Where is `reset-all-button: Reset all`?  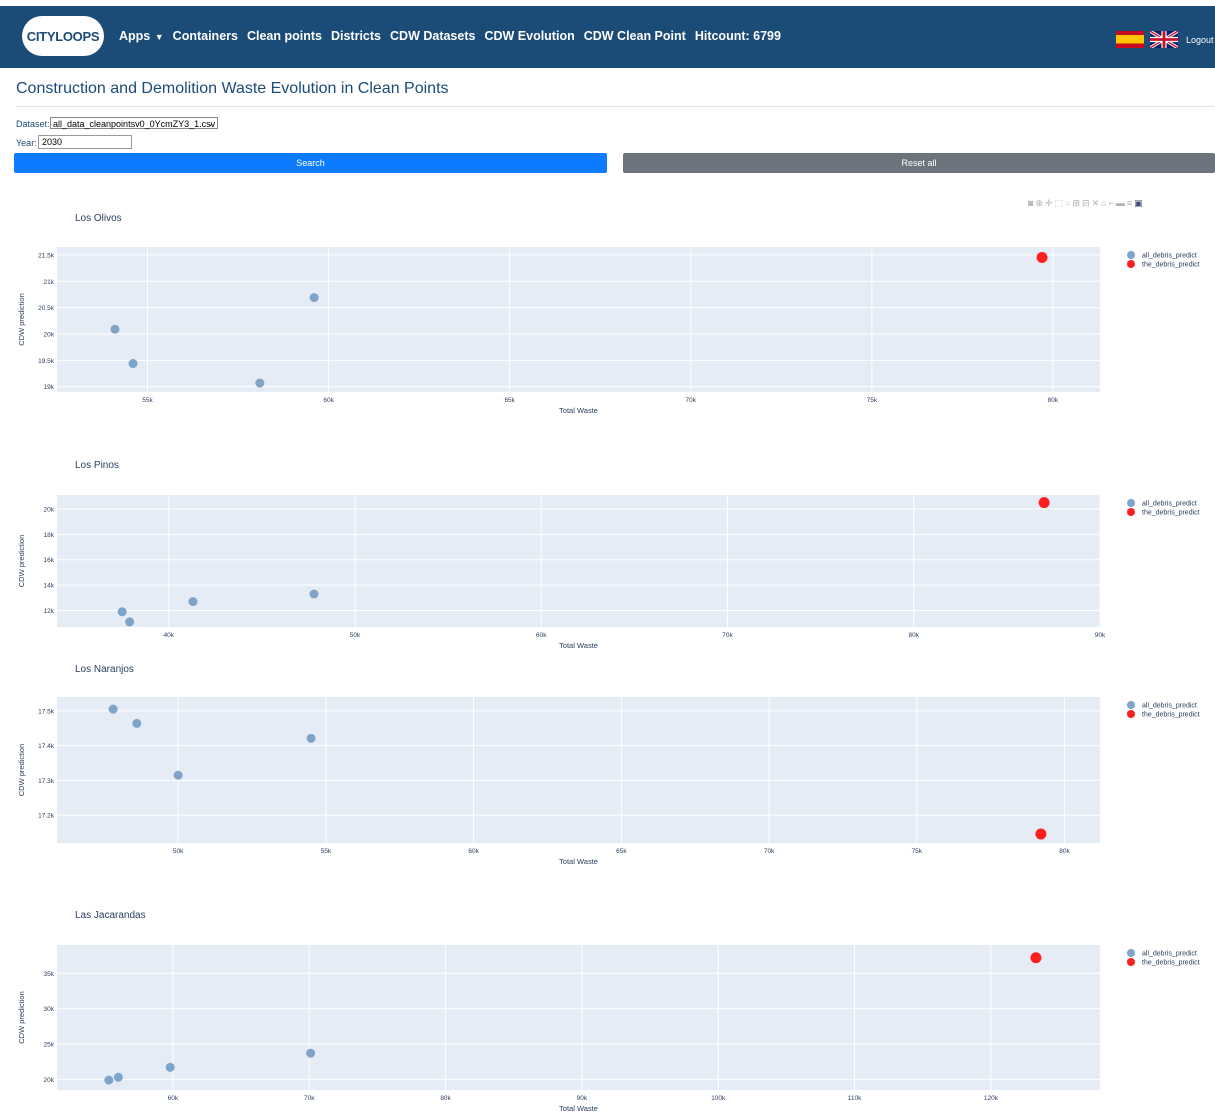
reset-all-button: Reset all is located at coordinates (919, 163).